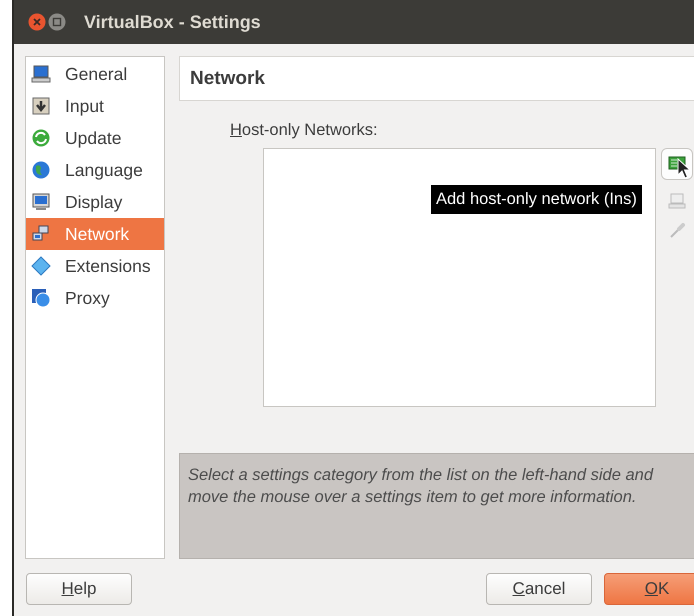 This screenshot has width=694, height=616. Describe the element at coordinates (227, 79) in the screenshot. I see `page-title: Network` at that location.